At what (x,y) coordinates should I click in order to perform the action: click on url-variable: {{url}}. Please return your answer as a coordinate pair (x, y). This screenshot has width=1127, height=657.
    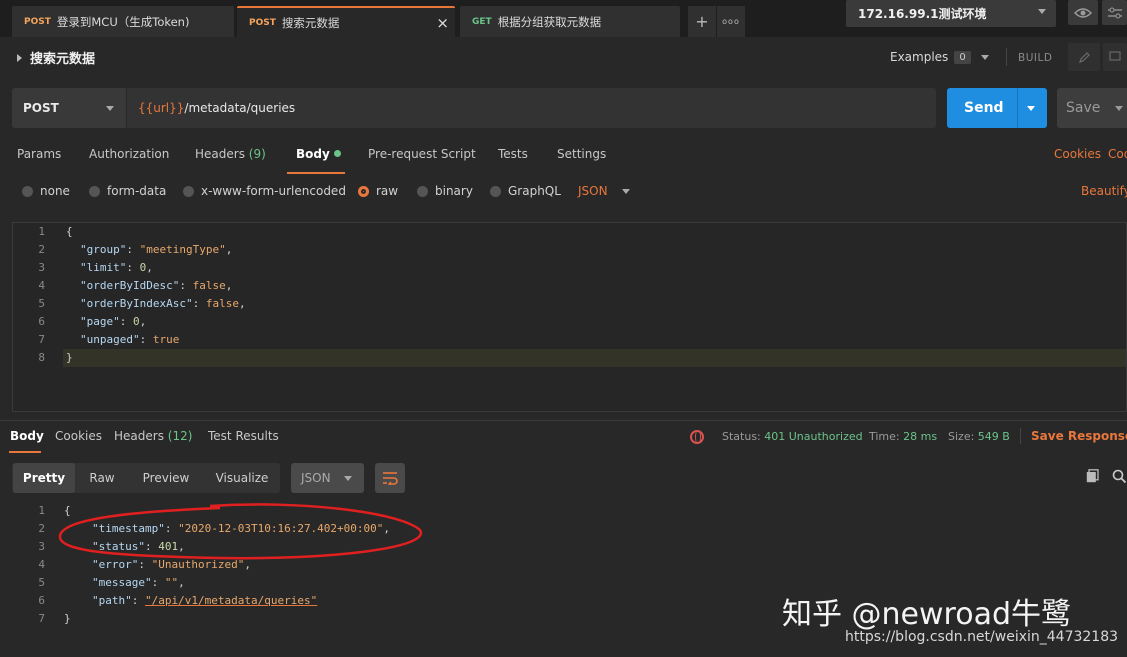
    Looking at the image, I should click on (161, 108).